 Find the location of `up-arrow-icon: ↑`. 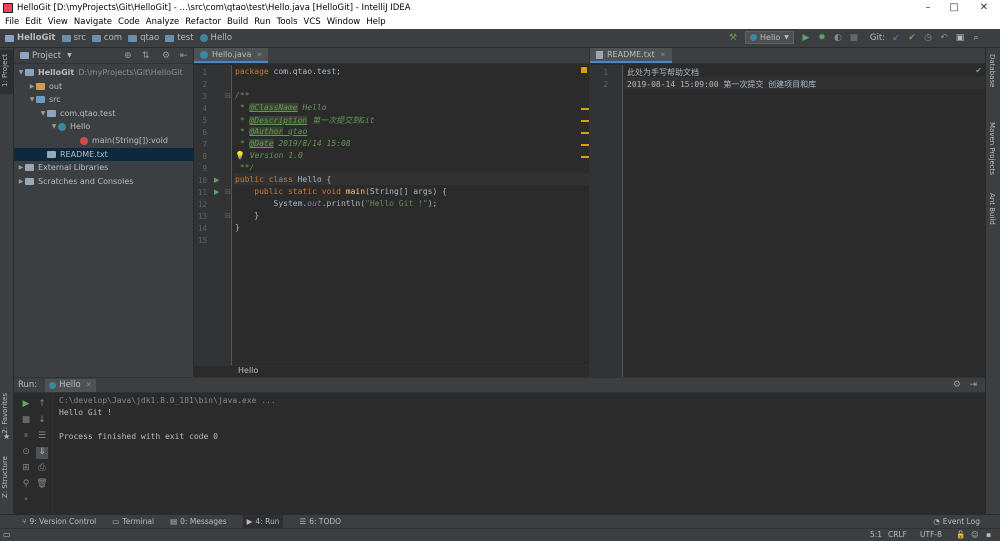

up-arrow-icon: ↑ is located at coordinates (42, 405).